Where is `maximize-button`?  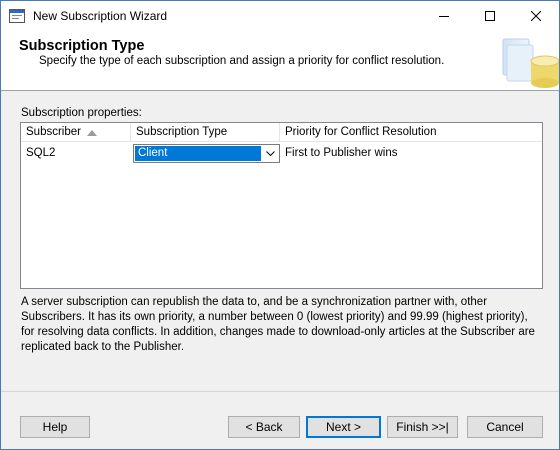
maximize-button is located at coordinates (490, 16).